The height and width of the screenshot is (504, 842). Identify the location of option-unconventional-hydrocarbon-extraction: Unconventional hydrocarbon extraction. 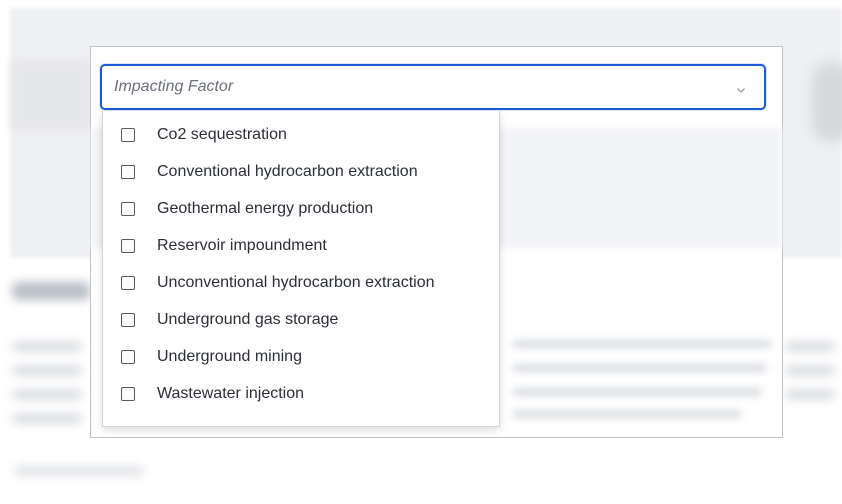
(301, 283).